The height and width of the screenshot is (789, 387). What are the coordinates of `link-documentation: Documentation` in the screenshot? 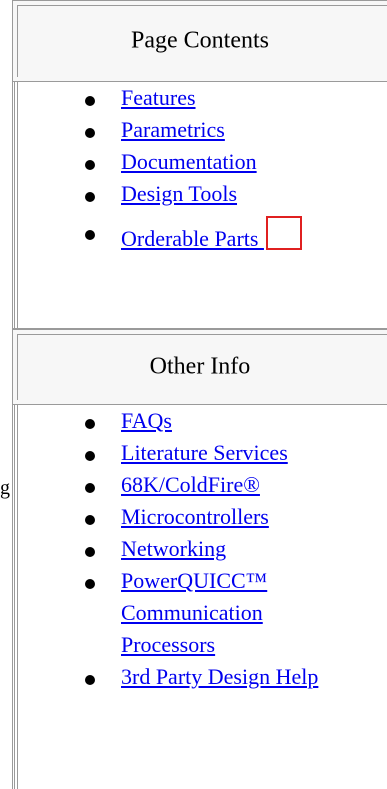 It's located at (189, 161).